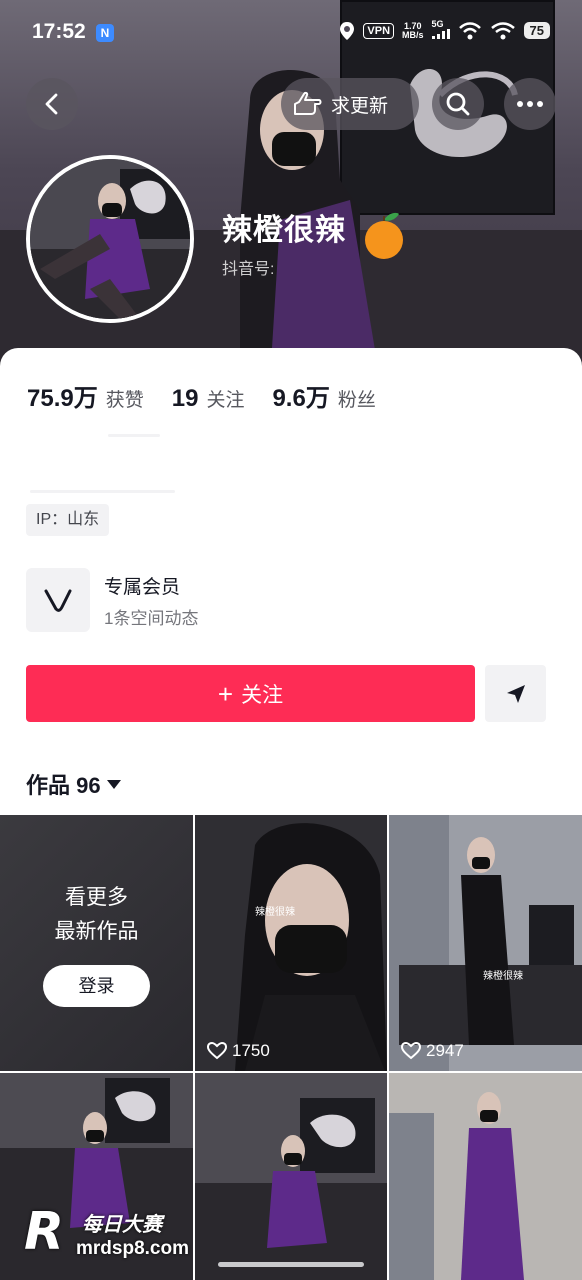 This screenshot has height=1280, width=582. Describe the element at coordinates (440, 34) in the screenshot. I see `signal-bars-icon` at that location.